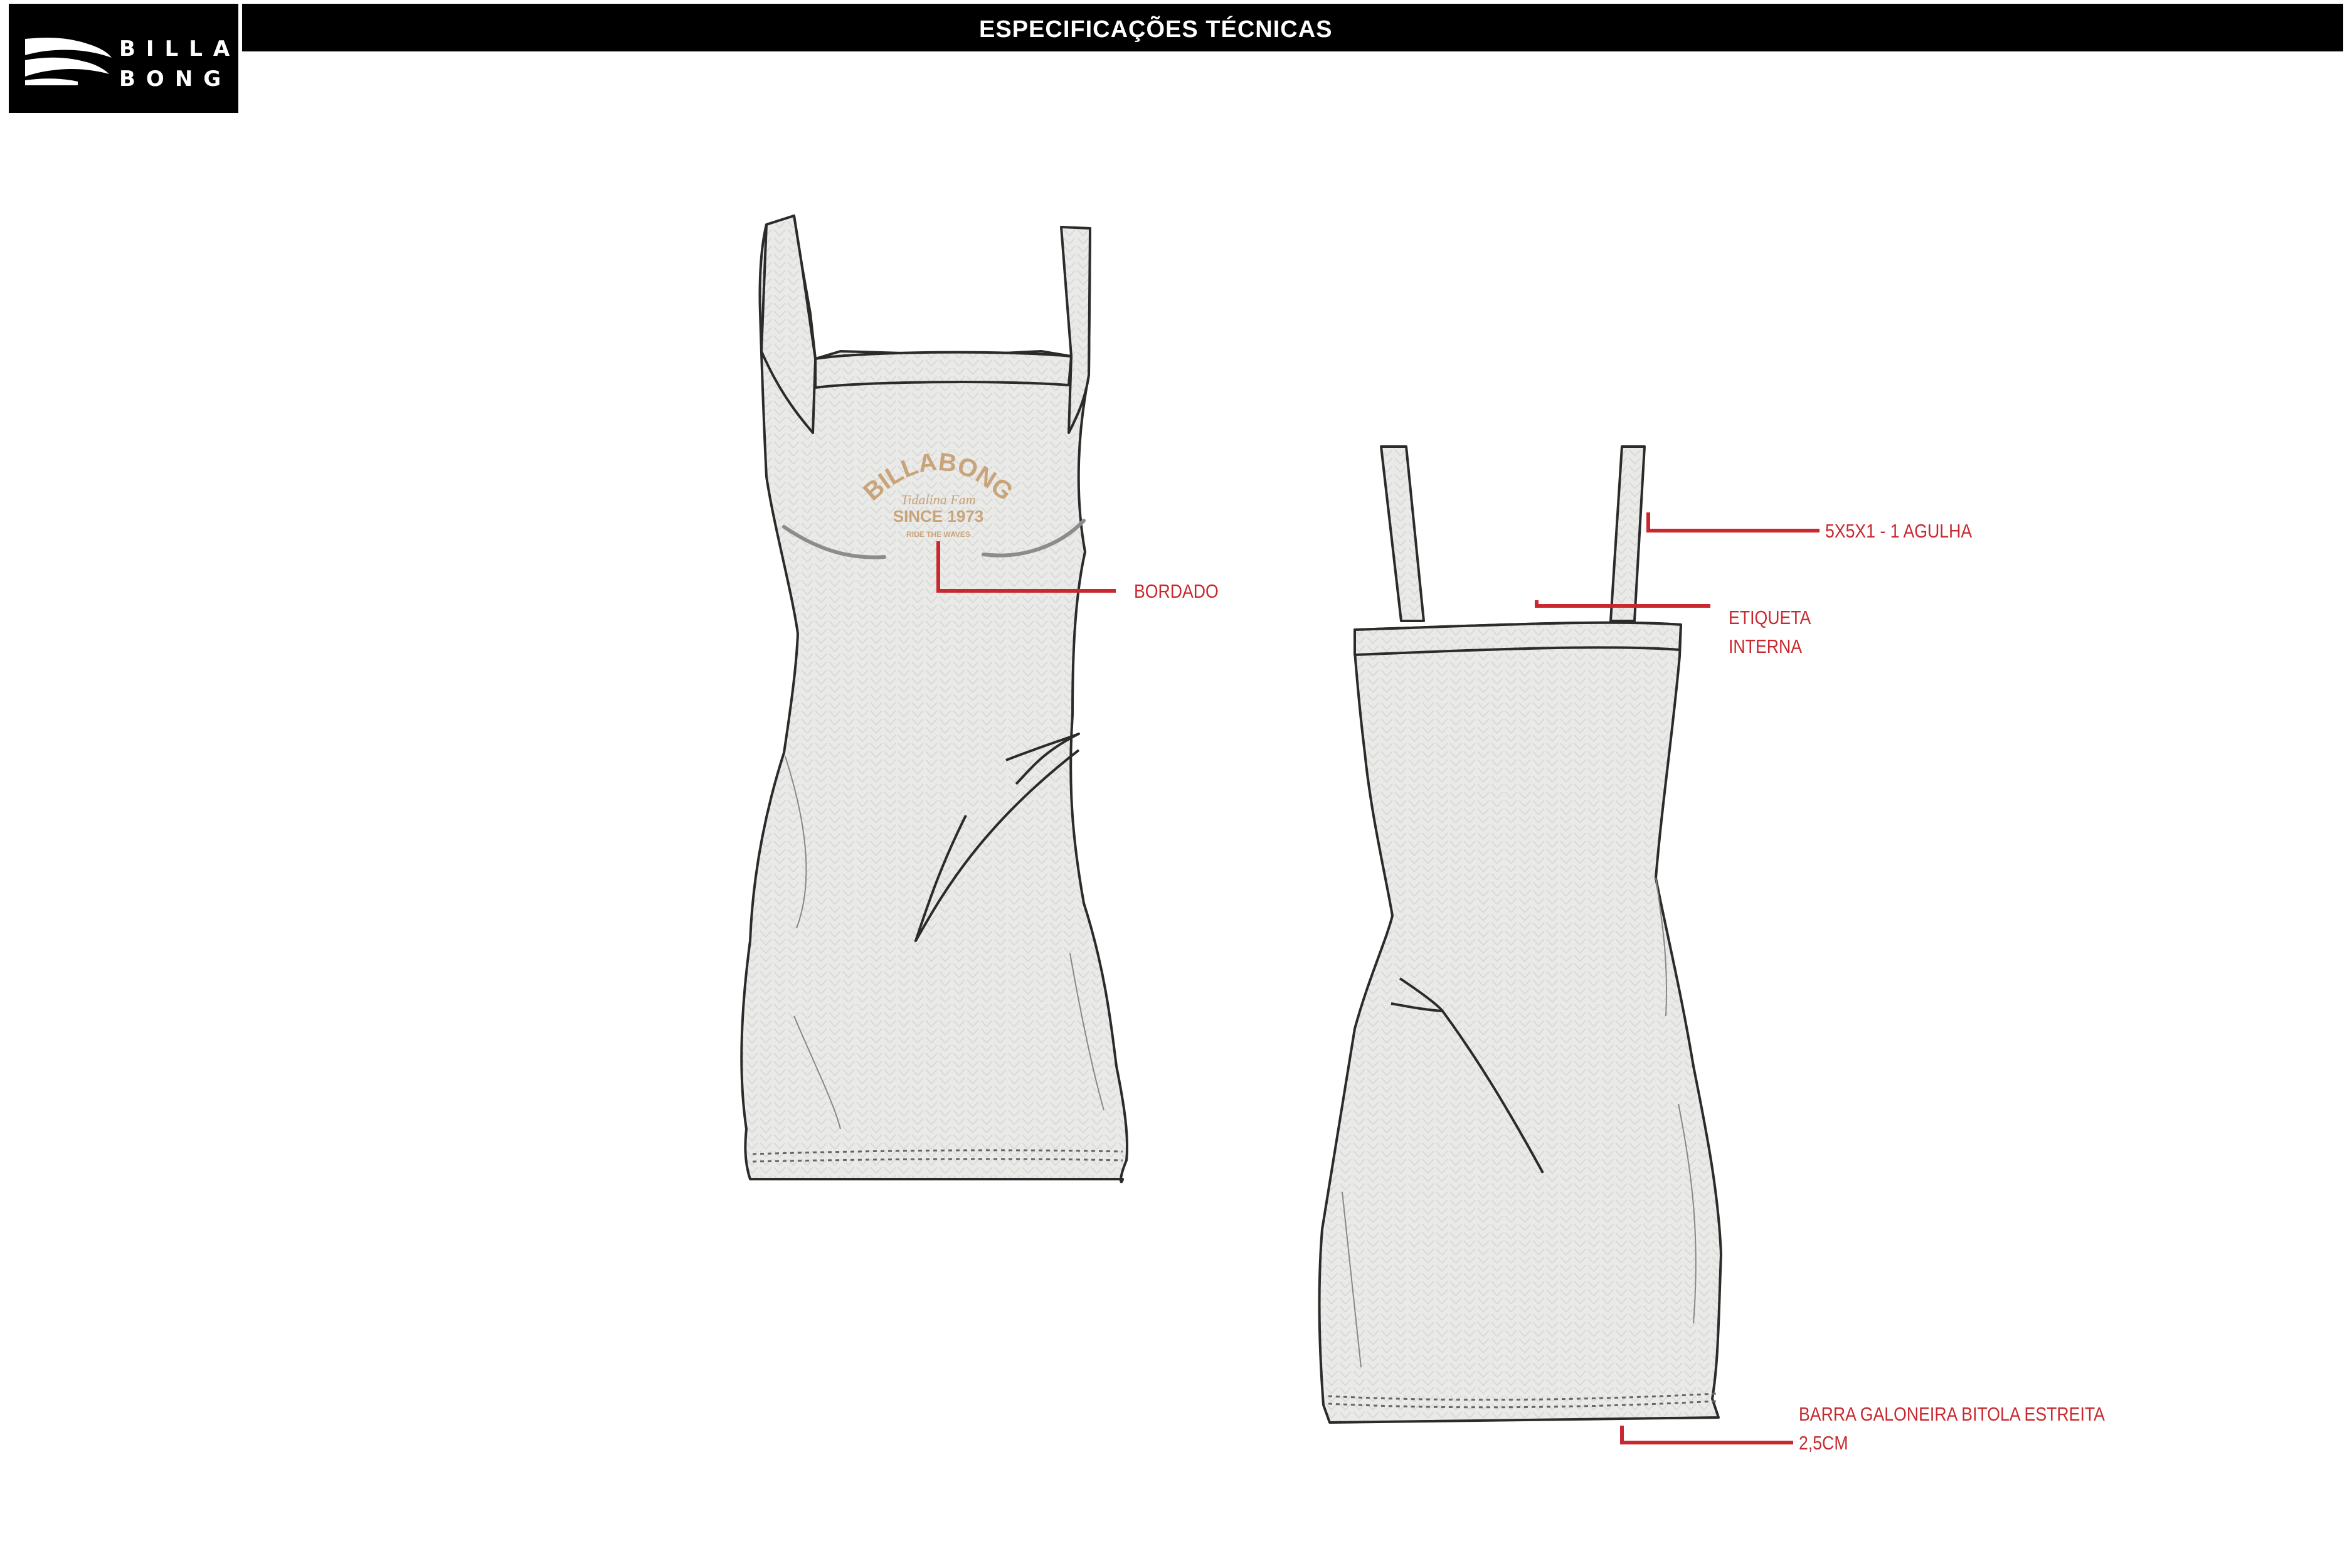 Image resolution: width=2352 pixels, height=1568 pixels. What do you see at coordinates (1733, 522) in the screenshot?
I see `leader-agulha` at bounding box center [1733, 522].